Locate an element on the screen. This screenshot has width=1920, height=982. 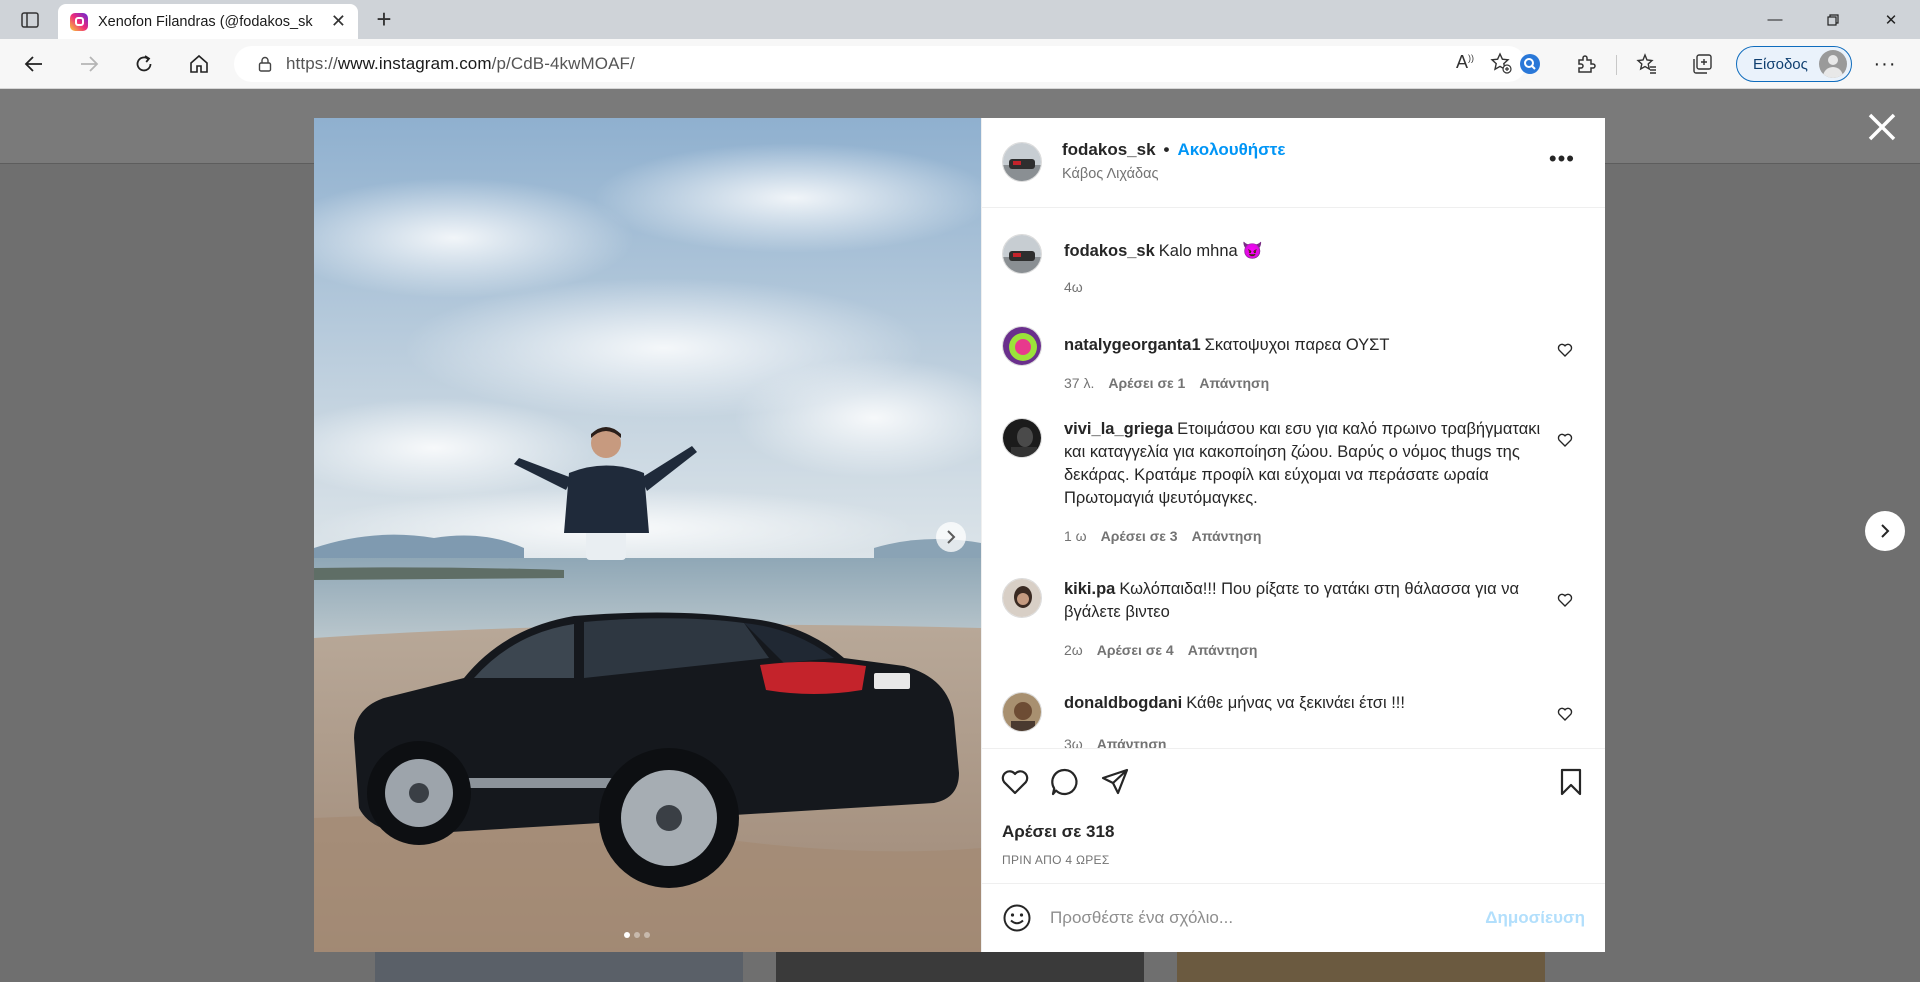
home-icon is located at coordinates (199, 64).